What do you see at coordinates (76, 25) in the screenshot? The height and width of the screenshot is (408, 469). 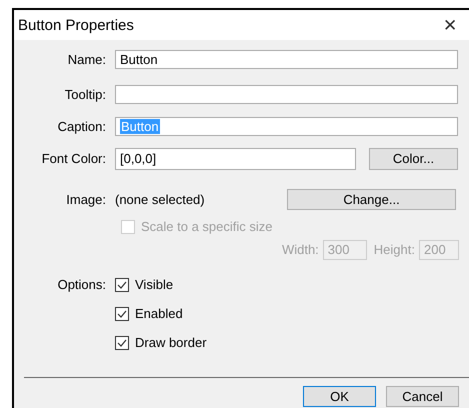 I see `window-title: Button Properties` at bounding box center [76, 25].